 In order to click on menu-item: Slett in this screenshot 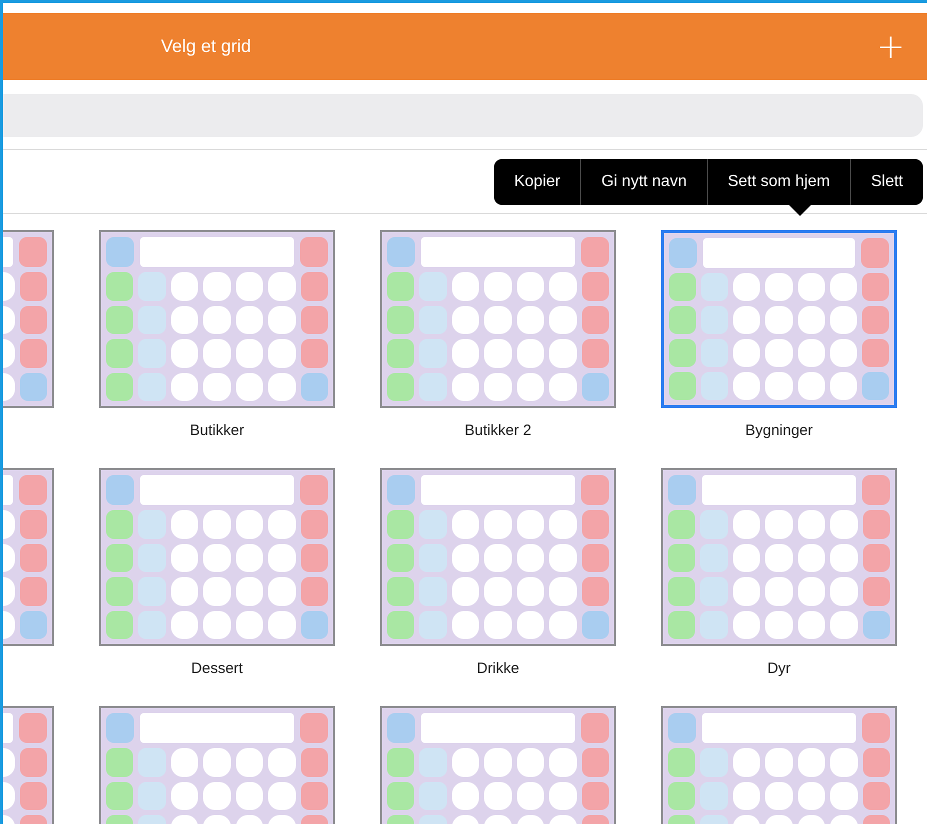, I will do `click(886, 182)`.